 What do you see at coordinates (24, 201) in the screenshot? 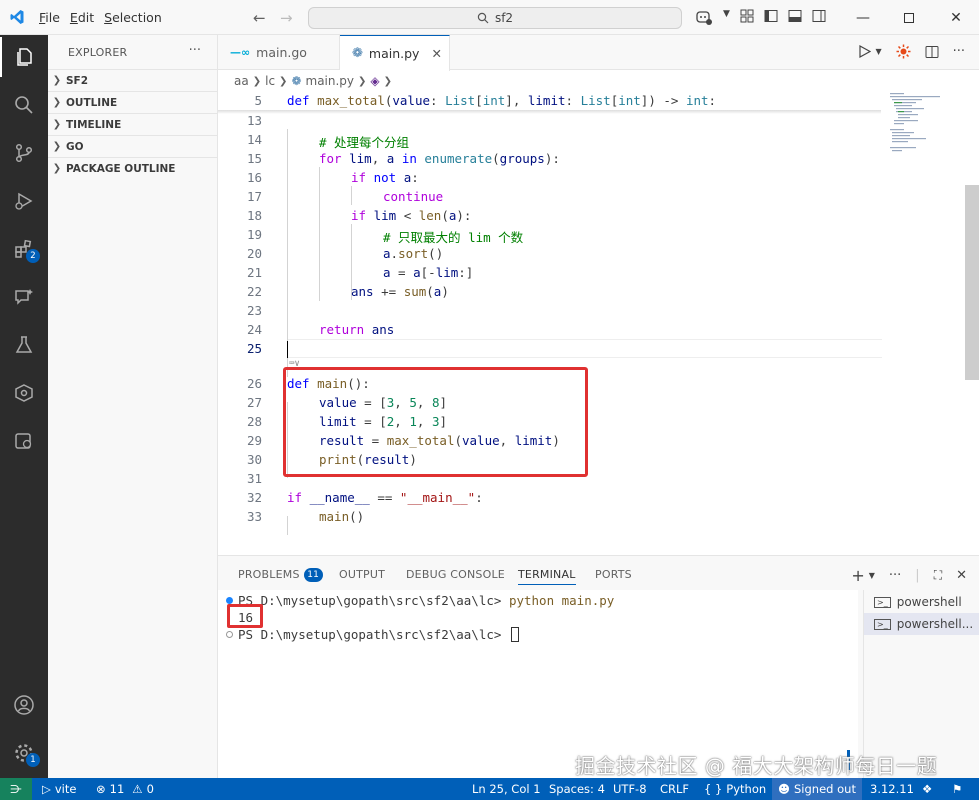
I see `run-debug-icon` at bounding box center [24, 201].